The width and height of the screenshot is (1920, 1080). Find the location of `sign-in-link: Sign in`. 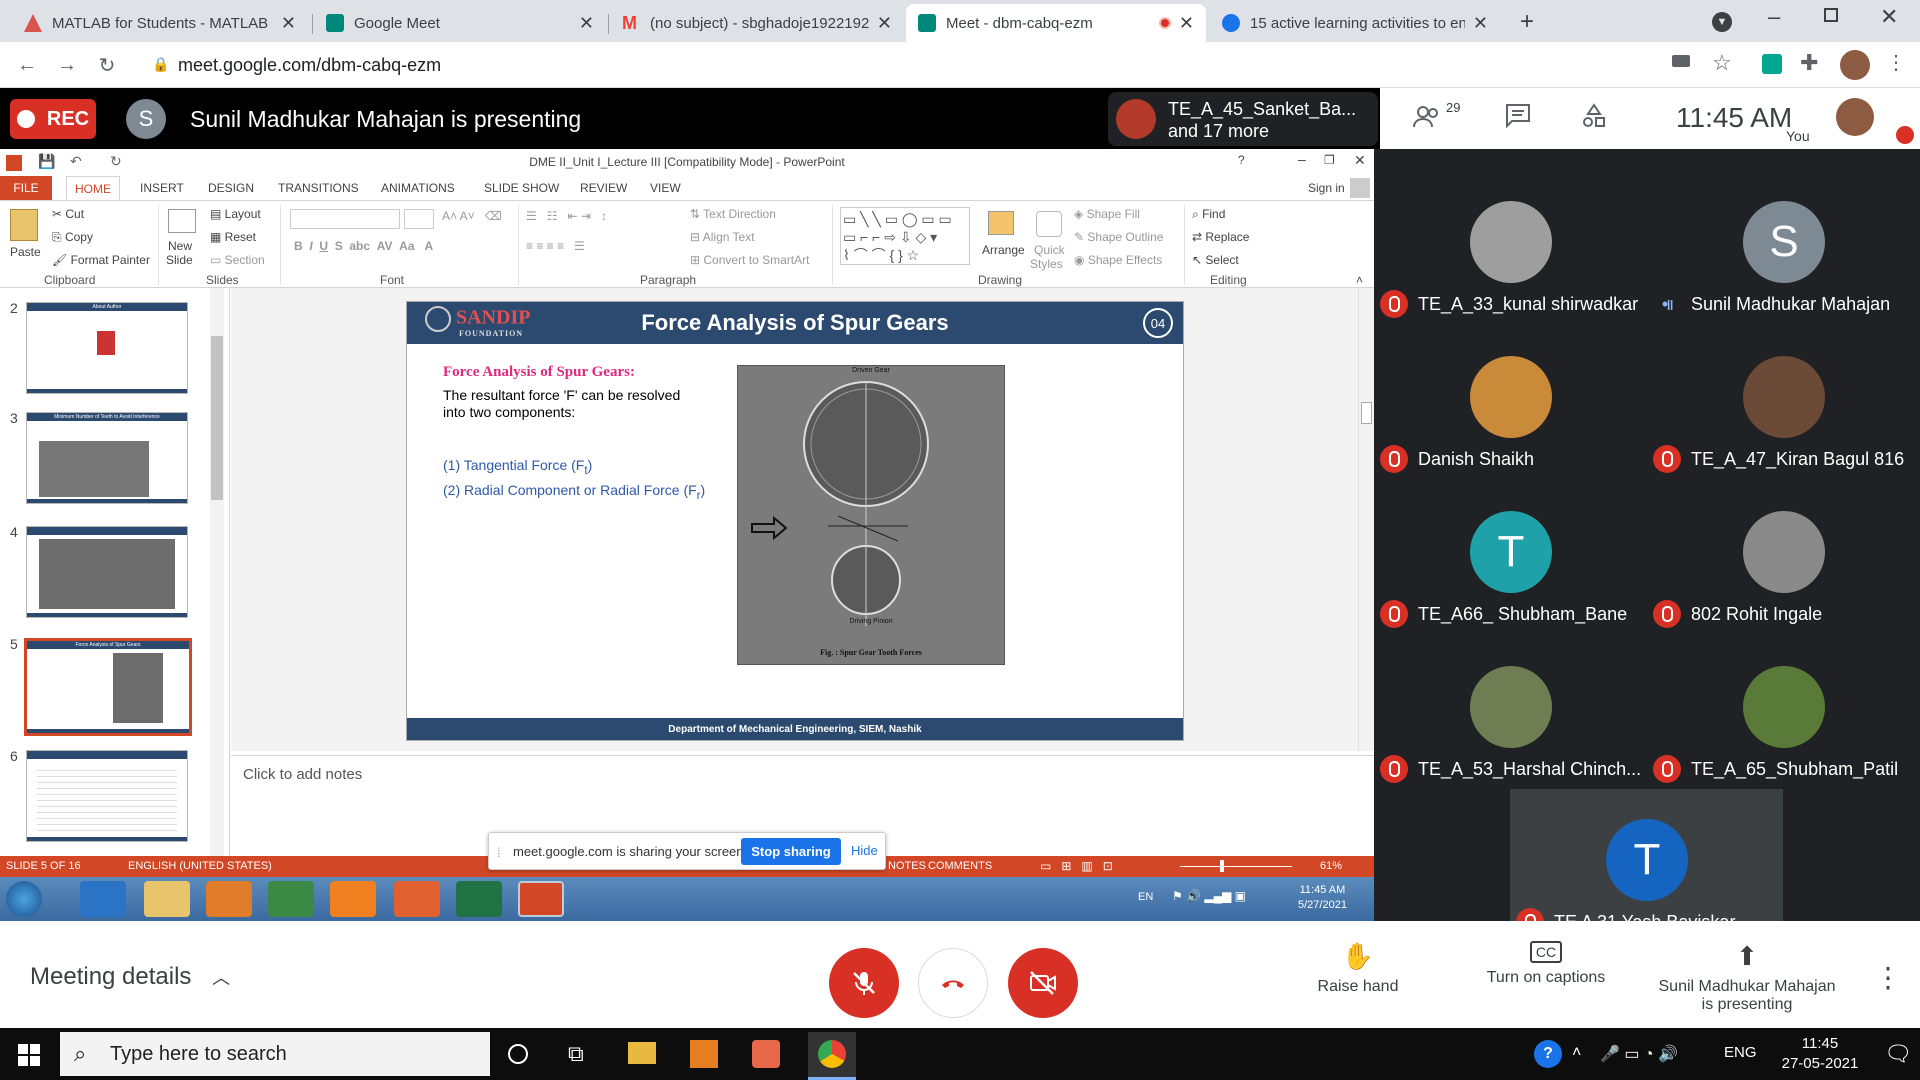

sign-in-link: Sign in is located at coordinates (1326, 188).